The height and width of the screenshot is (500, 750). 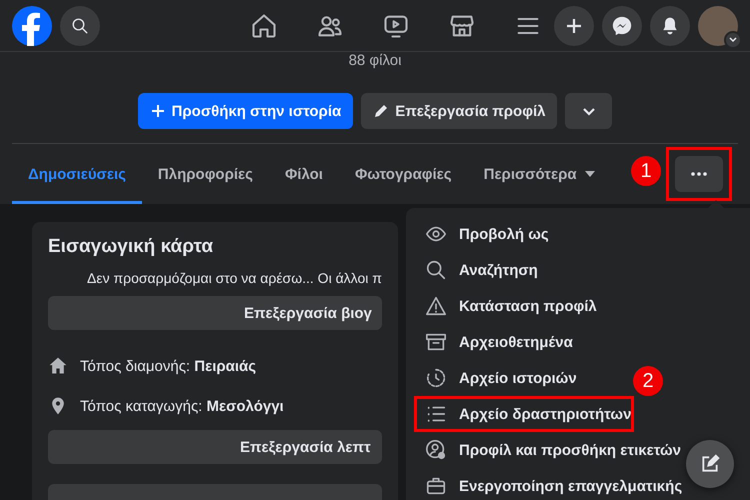 What do you see at coordinates (303, 174) in the screenshot?
I see `profile-tab: Φίλοι` at bounding box center [303, 174].